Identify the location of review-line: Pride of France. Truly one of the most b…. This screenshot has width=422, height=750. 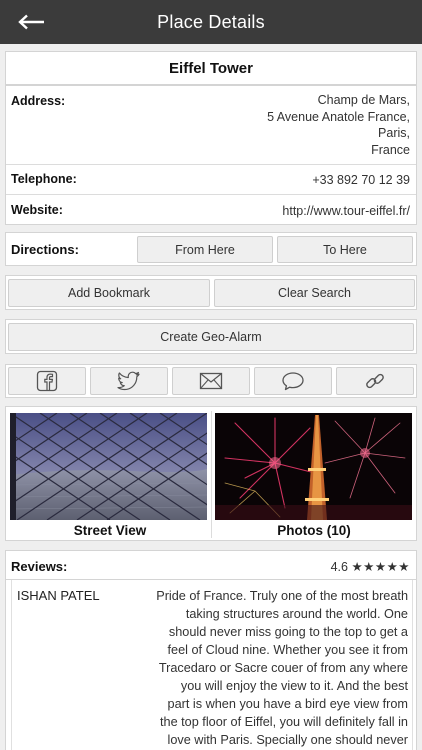
(282, 596).